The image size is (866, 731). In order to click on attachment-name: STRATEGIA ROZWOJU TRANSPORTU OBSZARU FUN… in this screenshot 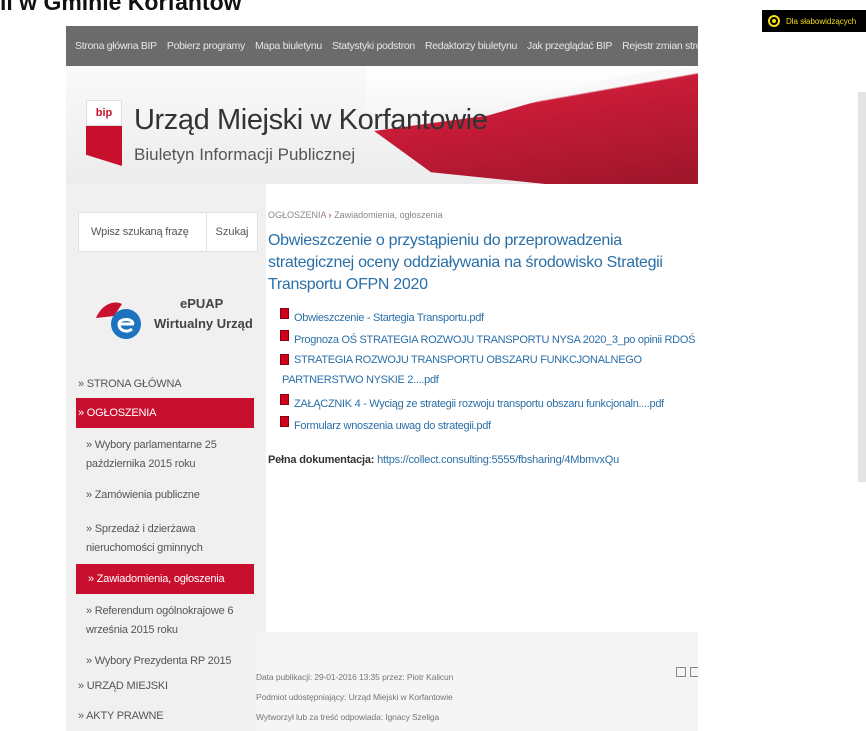, I will do `click(462, 370)`.